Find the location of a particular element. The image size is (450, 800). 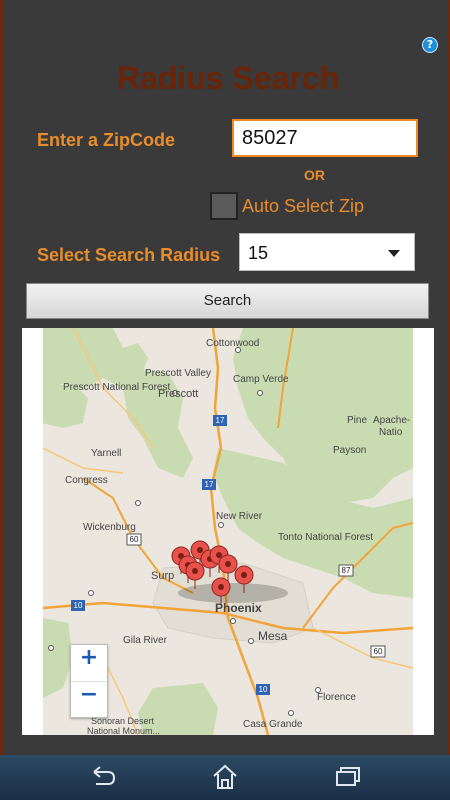

map-label: Phoenix is located at coordinates (238, 608).